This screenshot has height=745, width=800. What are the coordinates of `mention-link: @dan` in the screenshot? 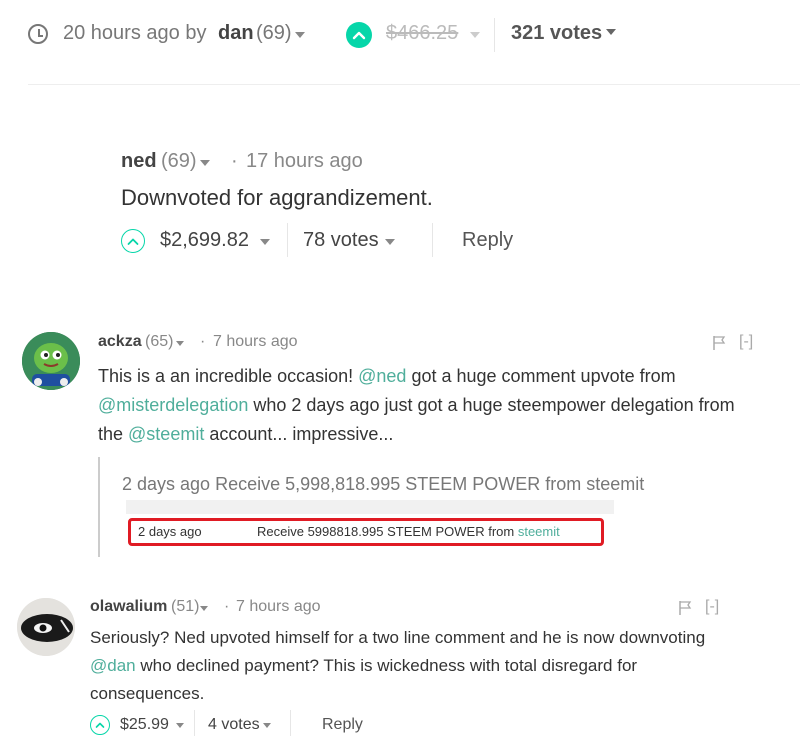 It's located at (113, 665).